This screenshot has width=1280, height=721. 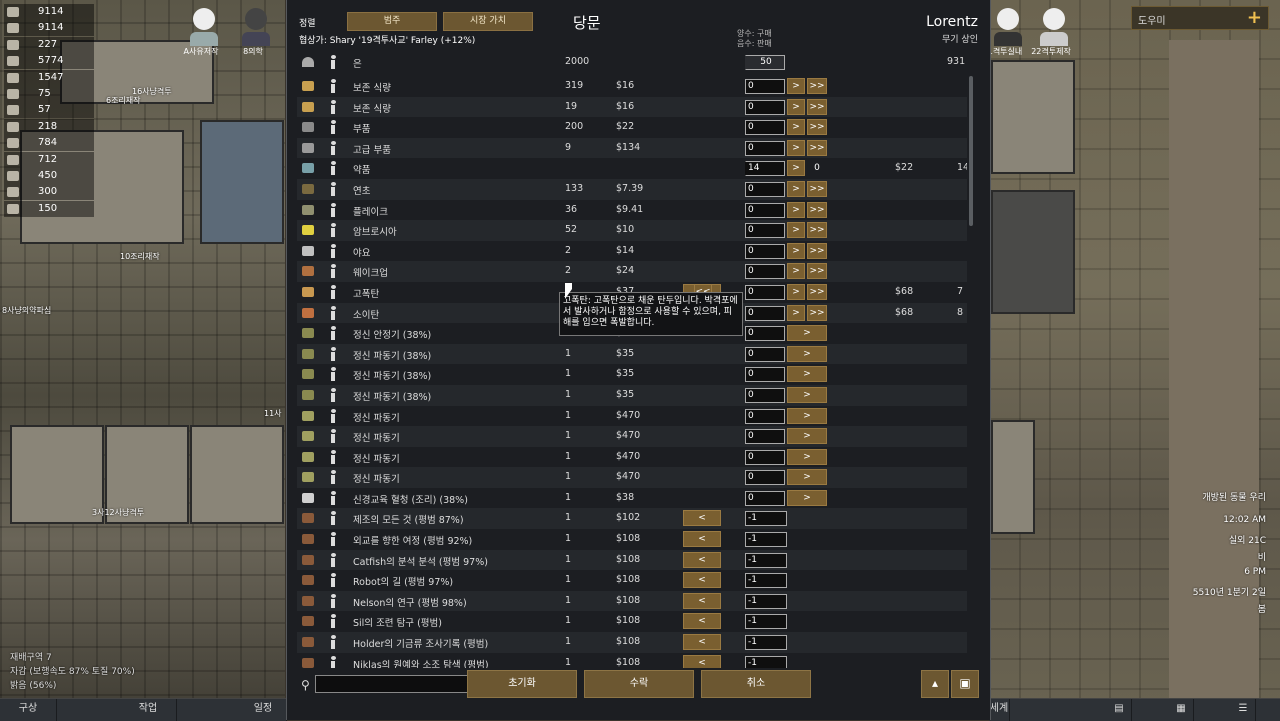 What do you see at coordinates (488, 21) in the screenshot?
I see `sort-market-value-button: 시장 가치` at bounding box center [488, 21].